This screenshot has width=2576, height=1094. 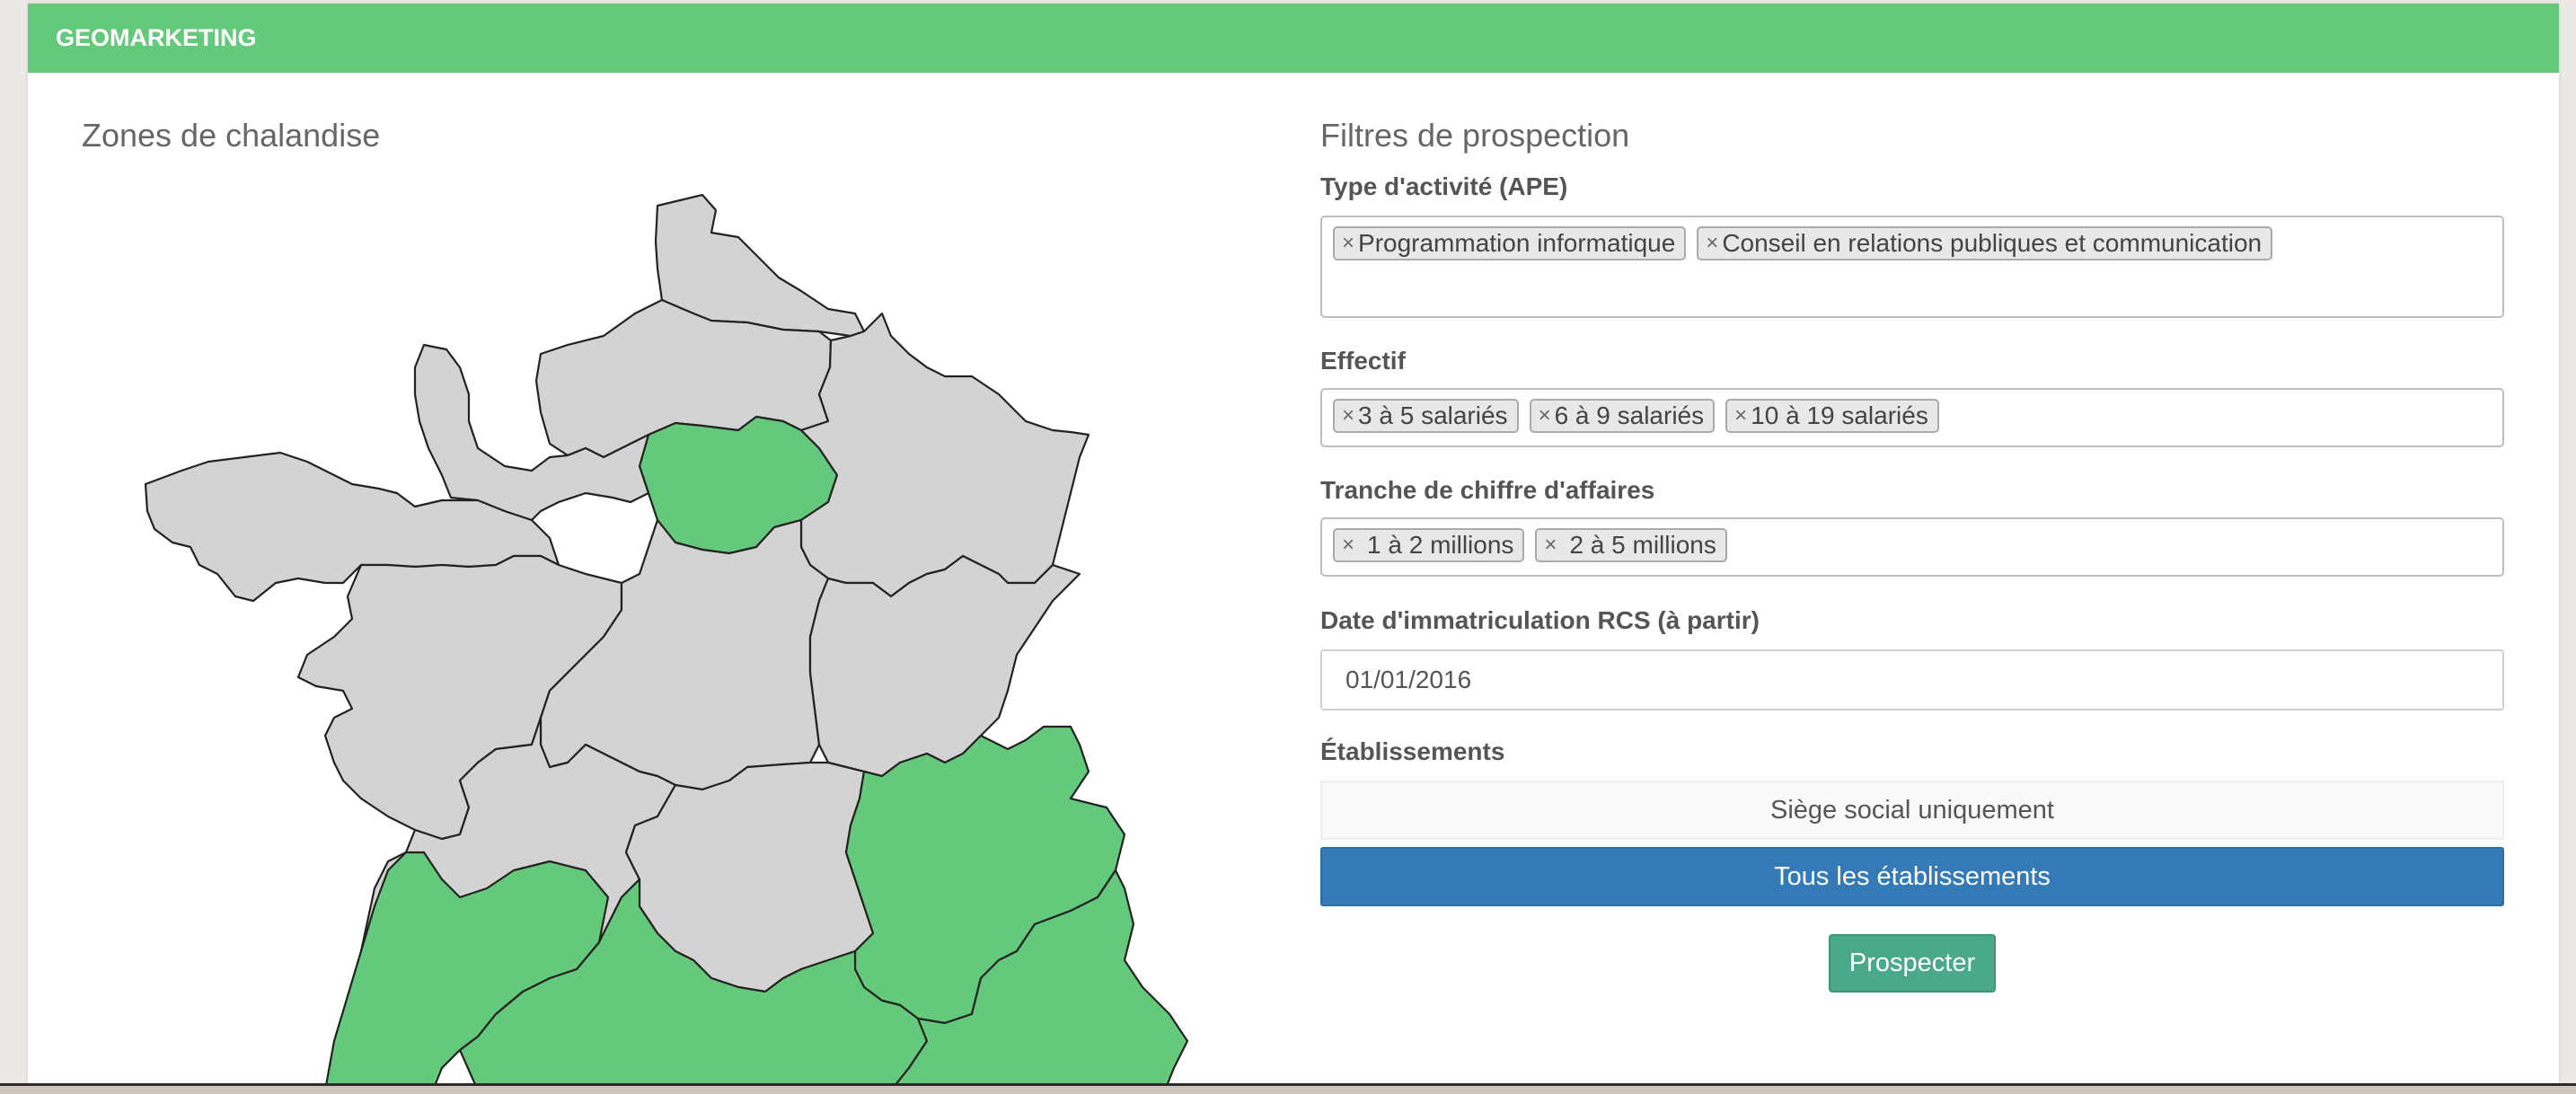 I want to click on effectif-label: Effectif, so click(x=1363, y=361).